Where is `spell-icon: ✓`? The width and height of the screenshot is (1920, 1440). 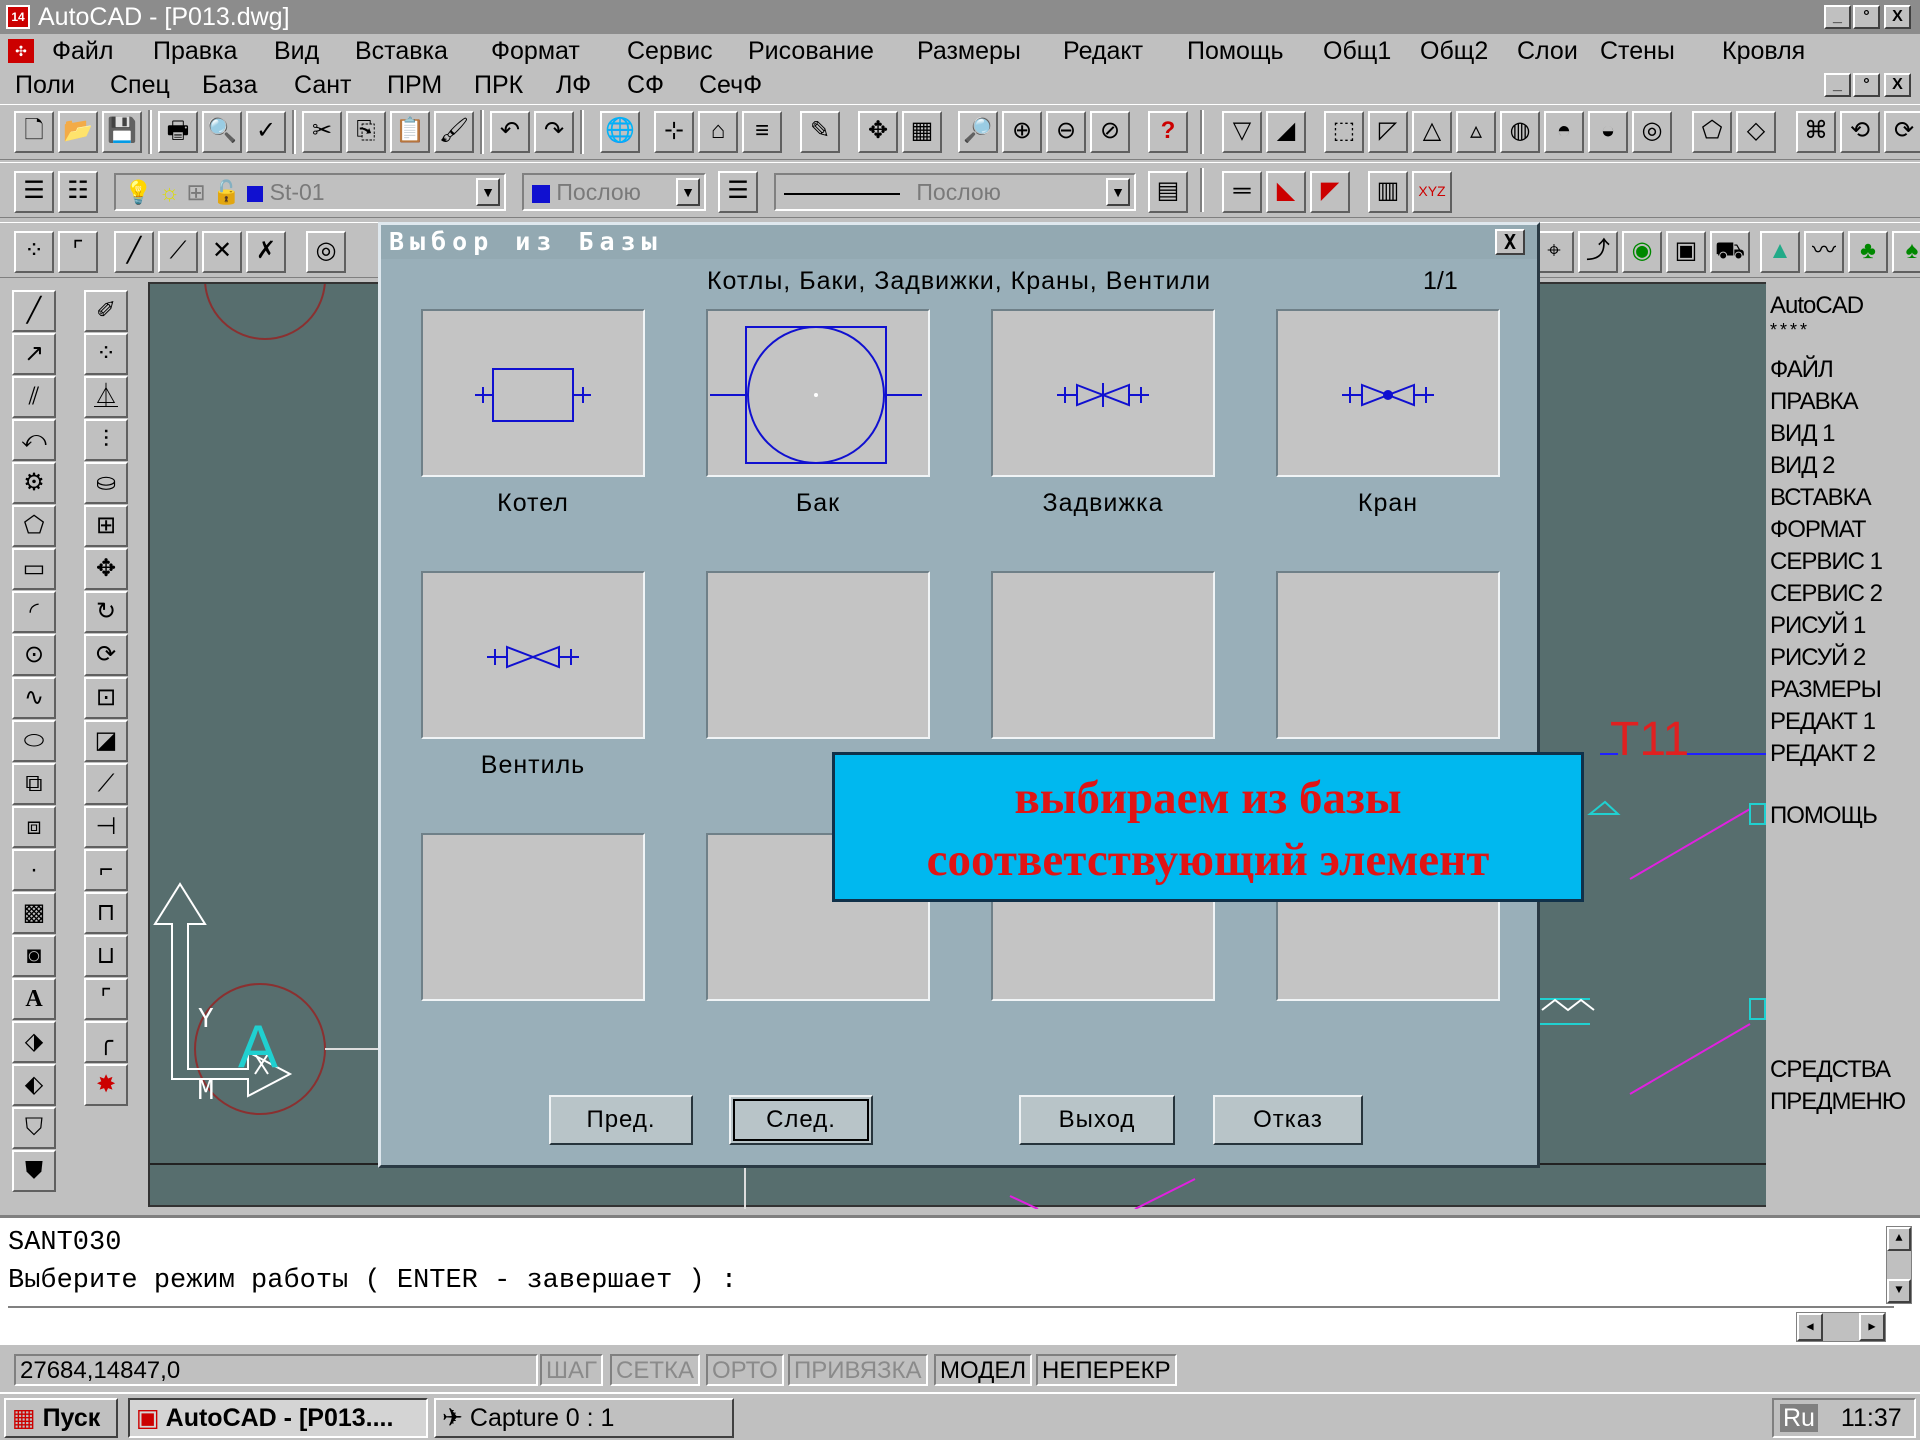
spell-icon: ✓ is located at coordinates (266, 132).